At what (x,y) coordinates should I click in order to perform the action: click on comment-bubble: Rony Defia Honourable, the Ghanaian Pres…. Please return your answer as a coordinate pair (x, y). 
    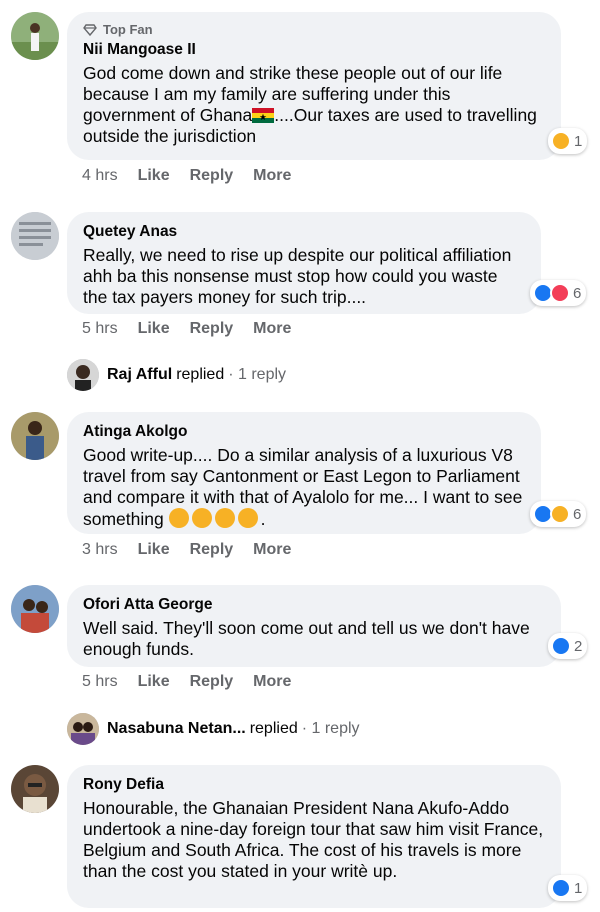
    Looking at the image, I should click on (314, 836).